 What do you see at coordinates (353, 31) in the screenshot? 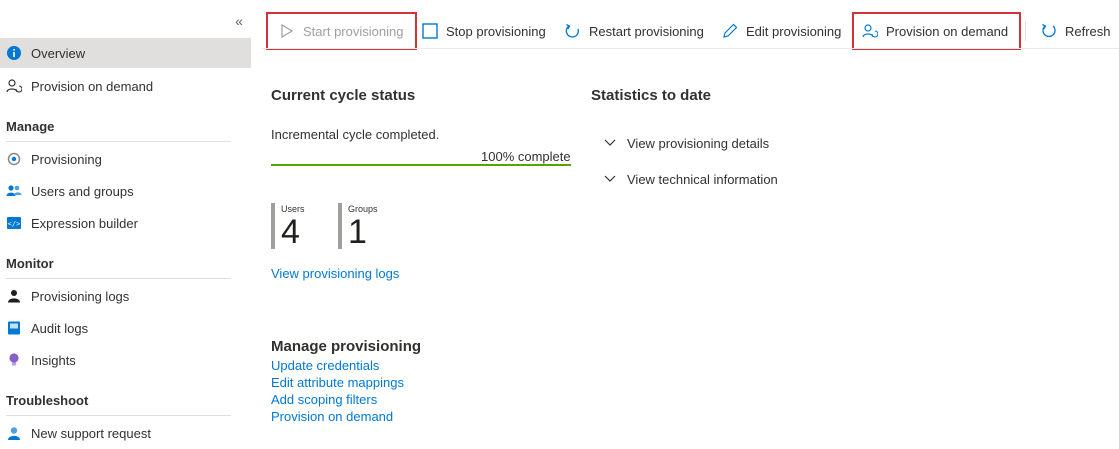
I see `start-provisioning-label: Start provisioning` at bounding box center [353, 31].